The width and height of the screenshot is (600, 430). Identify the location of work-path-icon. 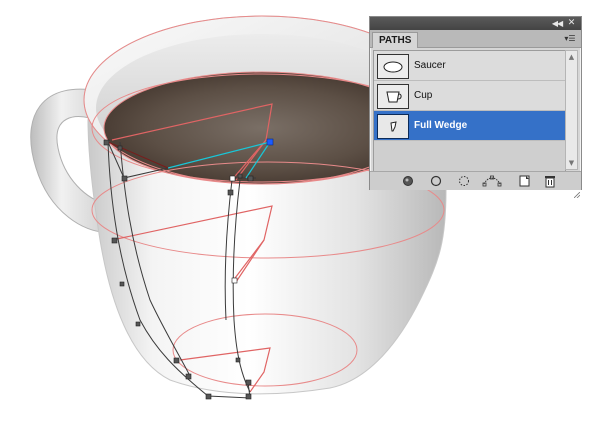
(492, 181).